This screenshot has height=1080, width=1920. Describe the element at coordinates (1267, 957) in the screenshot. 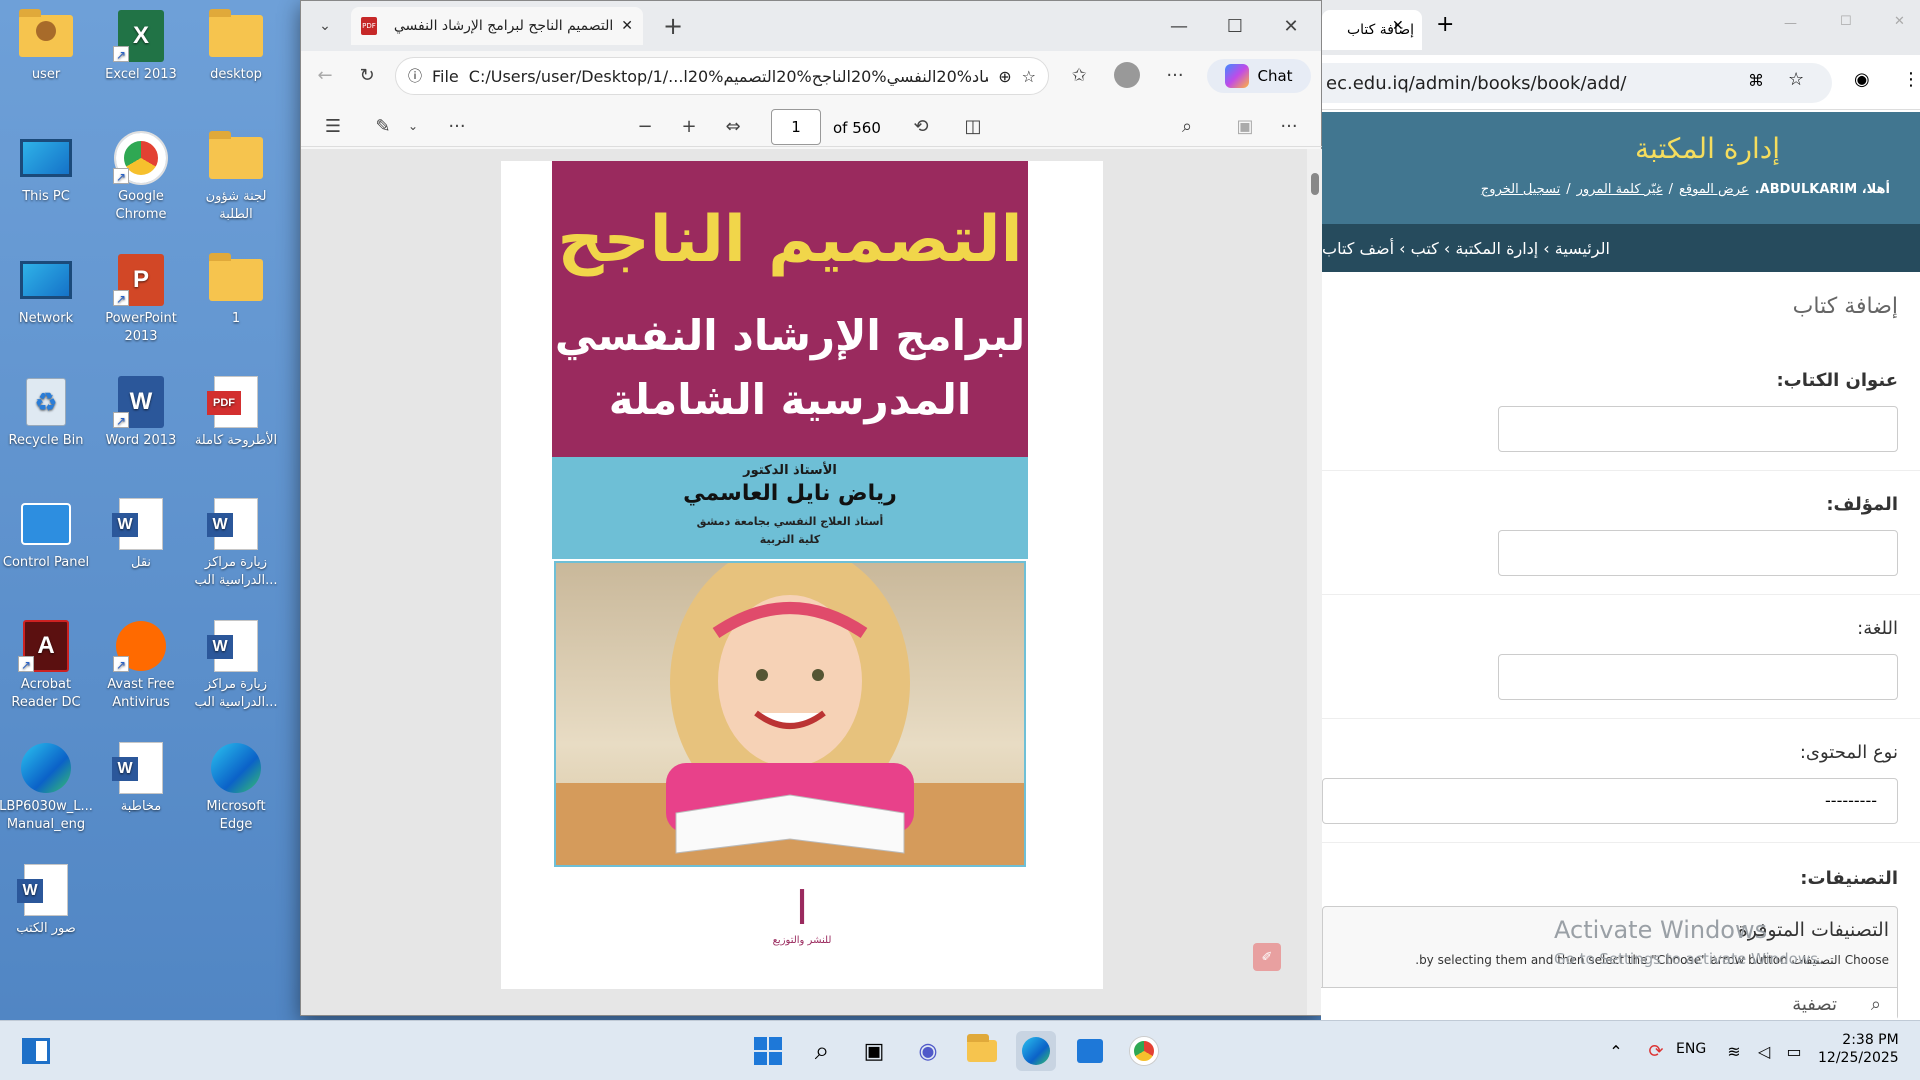

I see `acrobat-float-icon: ✐` at that location.